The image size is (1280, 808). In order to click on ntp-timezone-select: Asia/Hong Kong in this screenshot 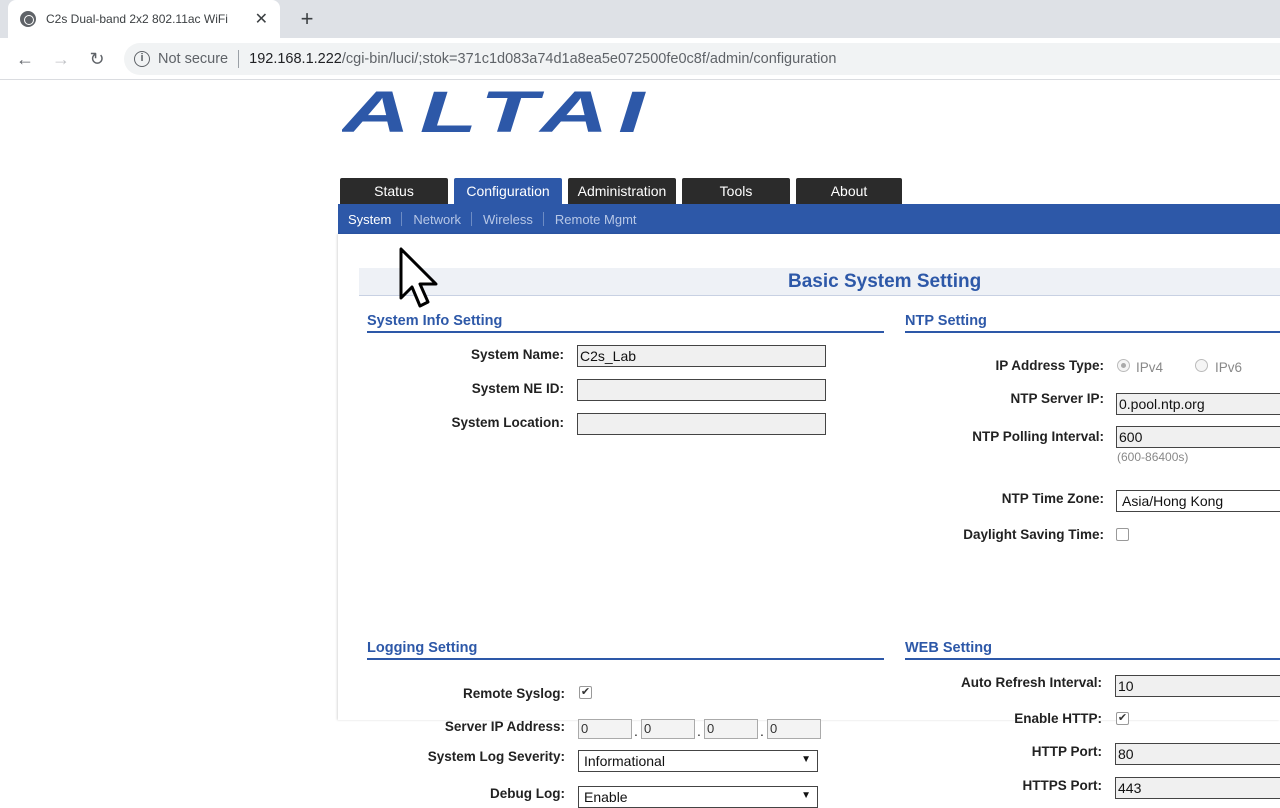, I will do `click(1198, 501)`.